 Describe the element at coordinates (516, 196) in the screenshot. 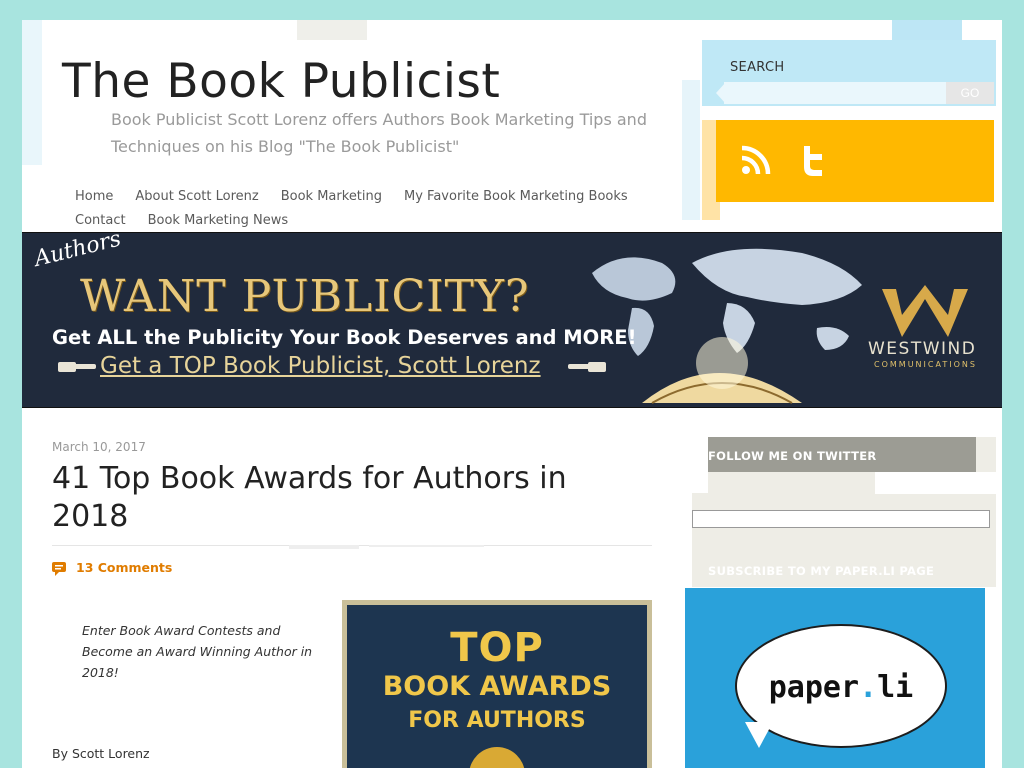

I see `nav-item-favorite-books: My Favorite Book Marketing Books` at that location.